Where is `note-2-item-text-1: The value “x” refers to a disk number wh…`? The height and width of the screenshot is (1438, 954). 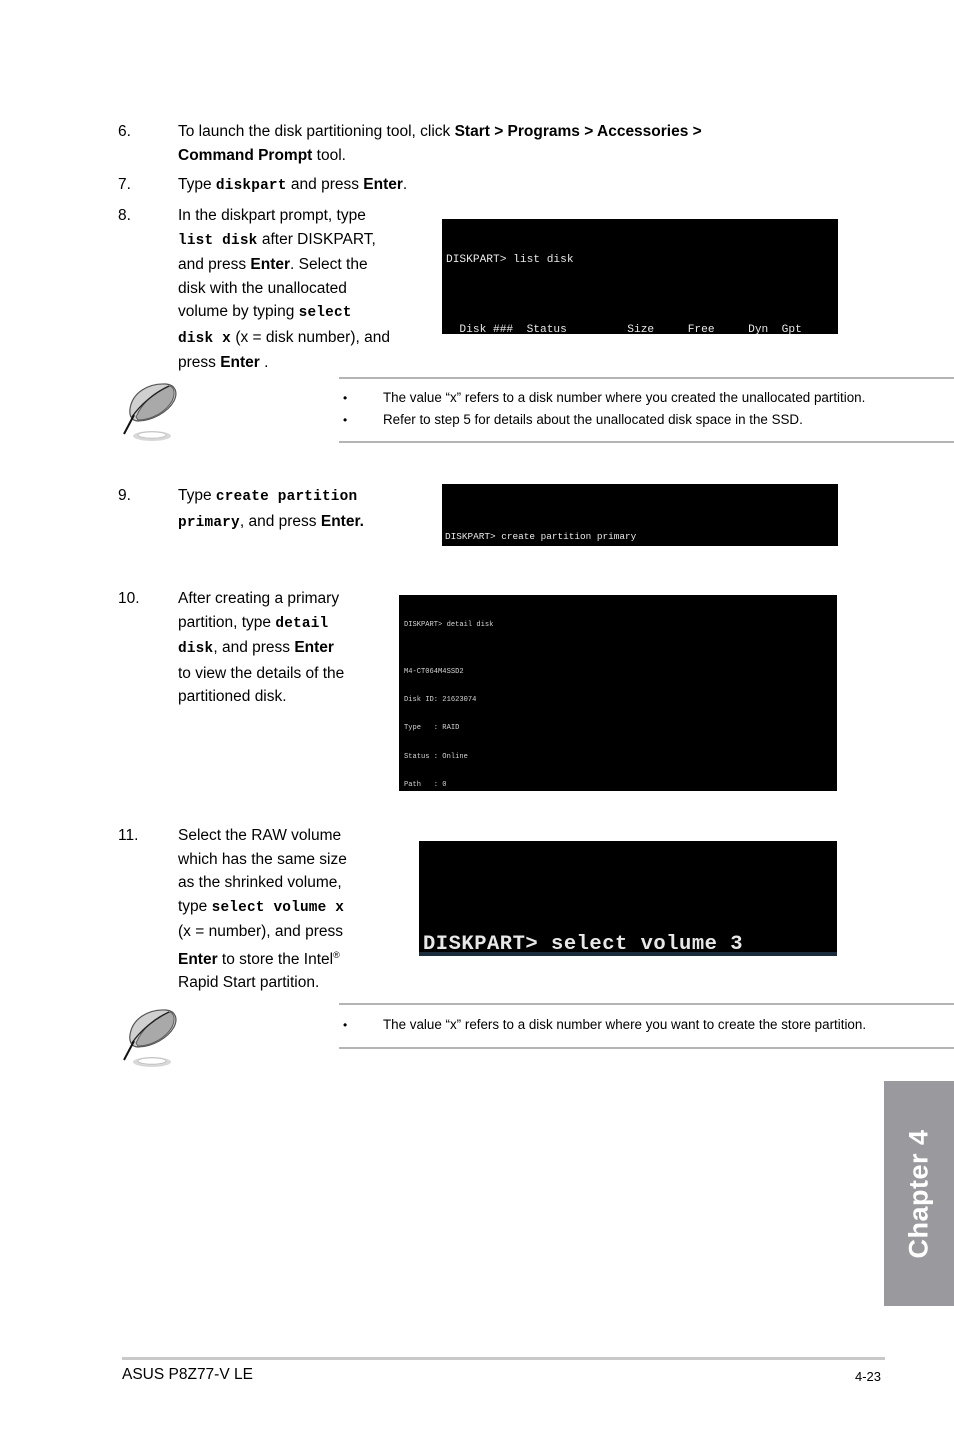 note-2-item-text-1: The value “x” refers to a disk number wh… is located at coordinates (625, 1024).